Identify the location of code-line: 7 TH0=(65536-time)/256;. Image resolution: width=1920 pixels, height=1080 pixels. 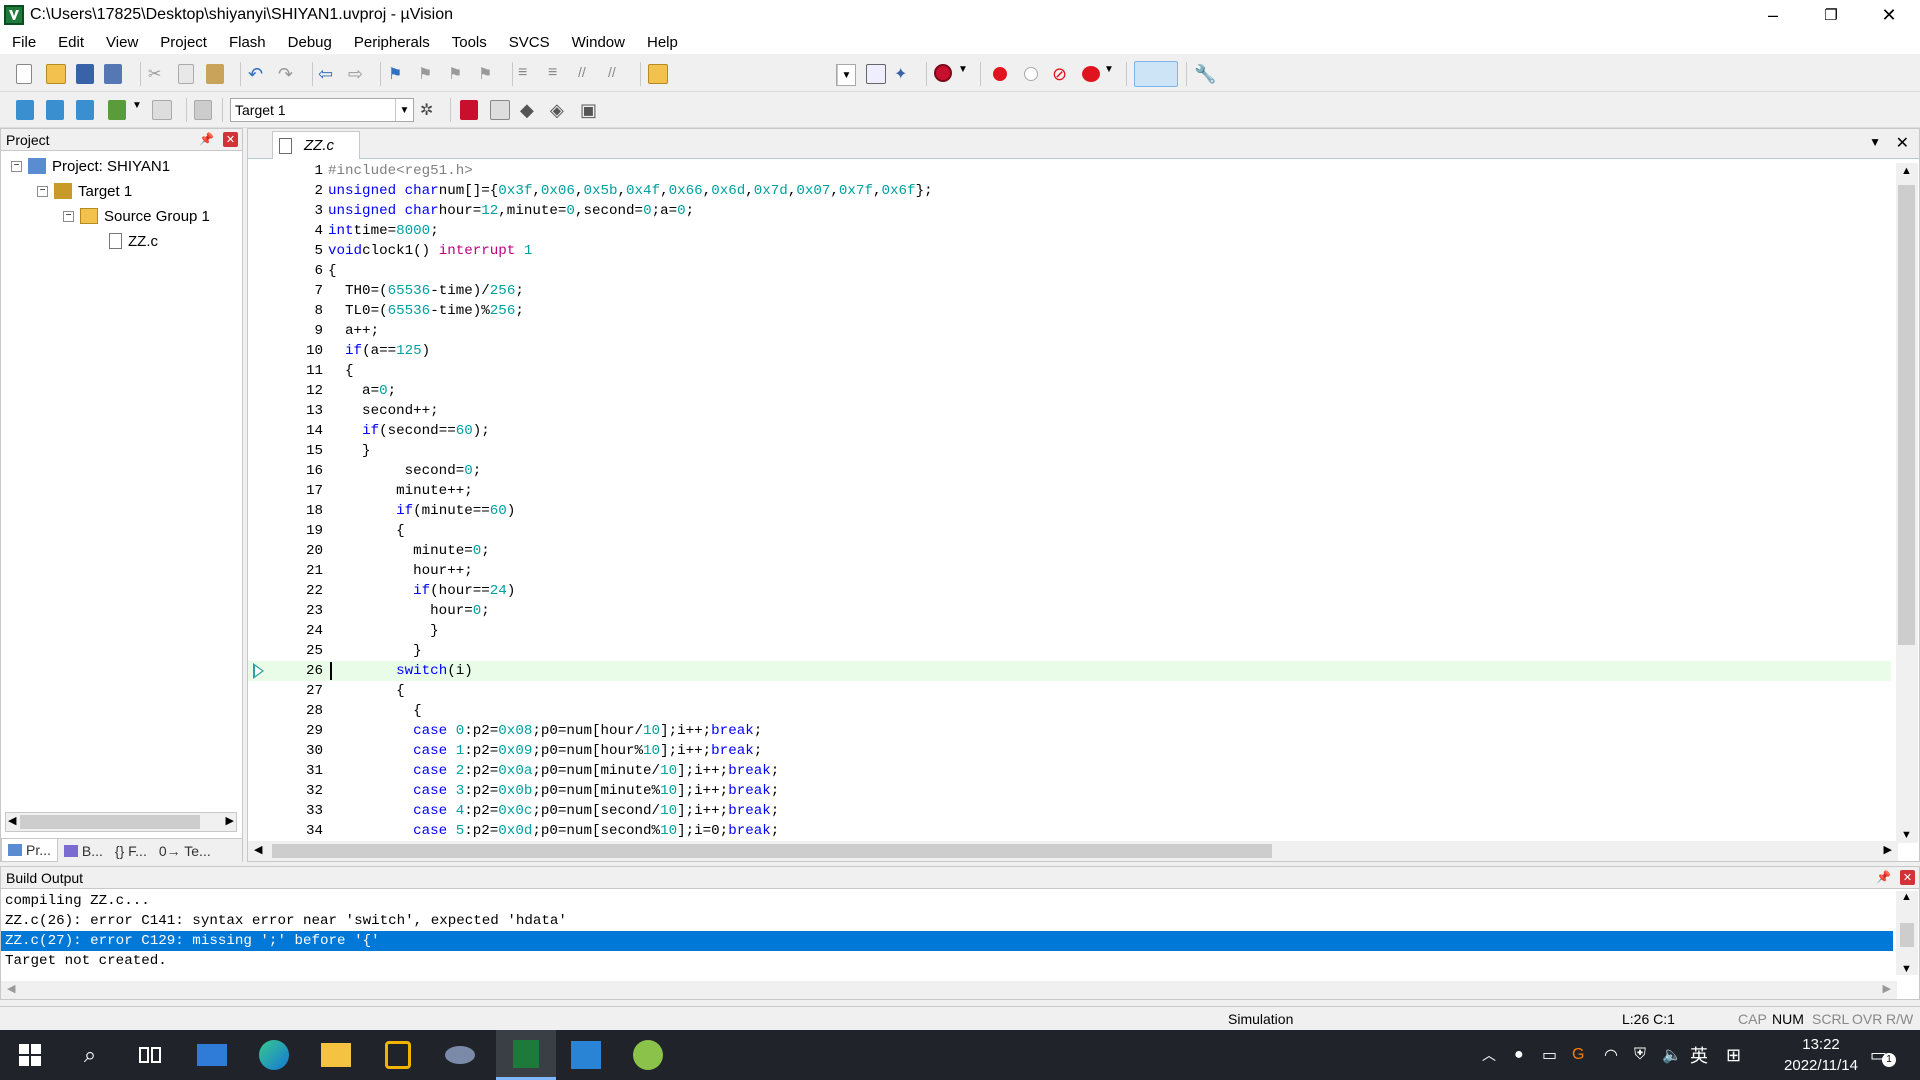
(1069, 291).